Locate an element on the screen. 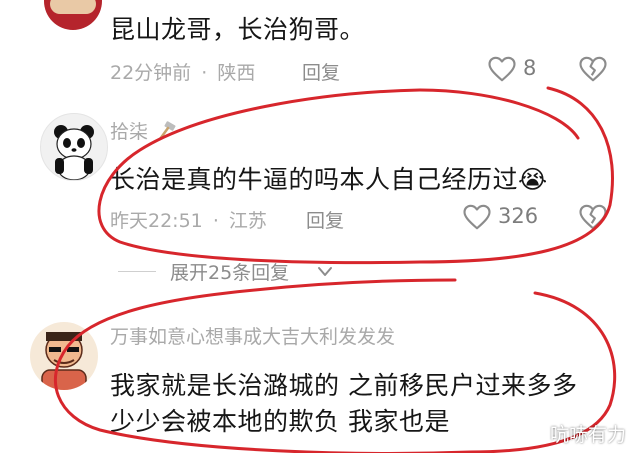  panda-avatar-icon is located at coordinates (74, 152).